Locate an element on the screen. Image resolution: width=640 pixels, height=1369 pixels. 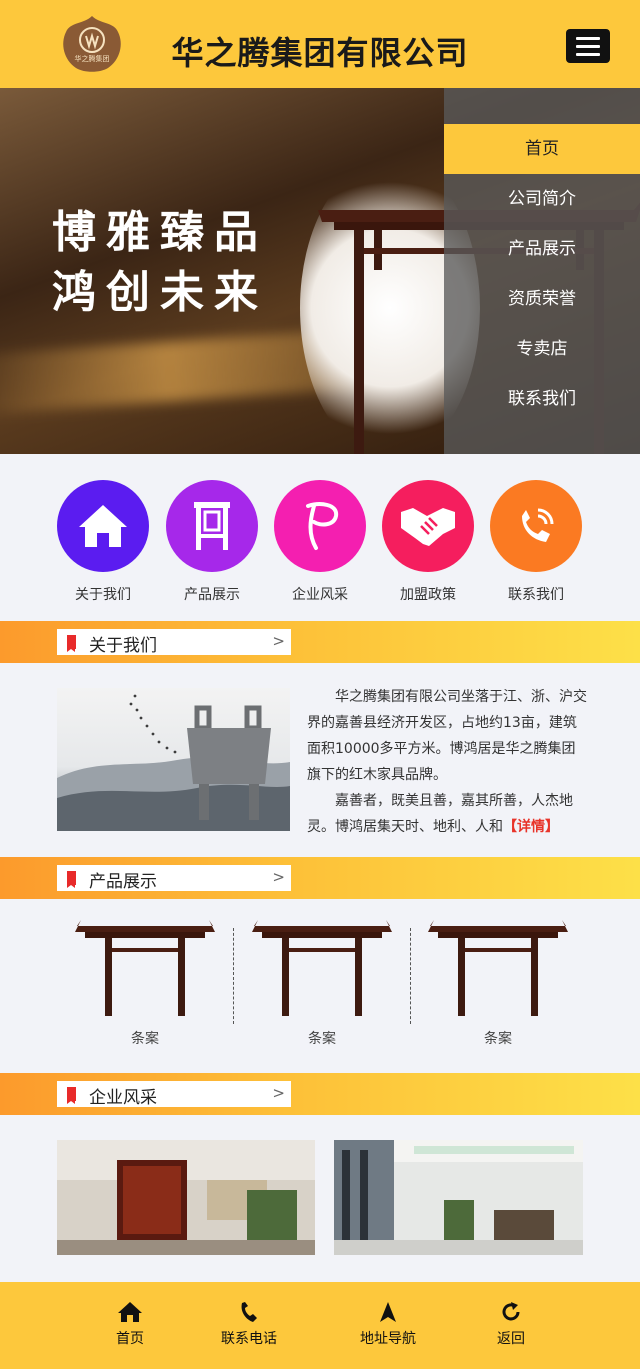
quick-link-label: 加盟政策 is located at coordinates (428, 595).